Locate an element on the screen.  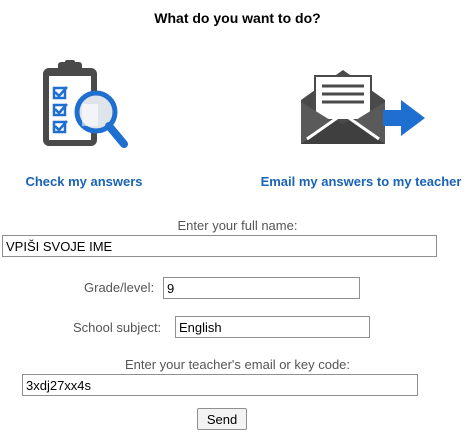
envelope-send-icon is located at coordinates (363, 107).